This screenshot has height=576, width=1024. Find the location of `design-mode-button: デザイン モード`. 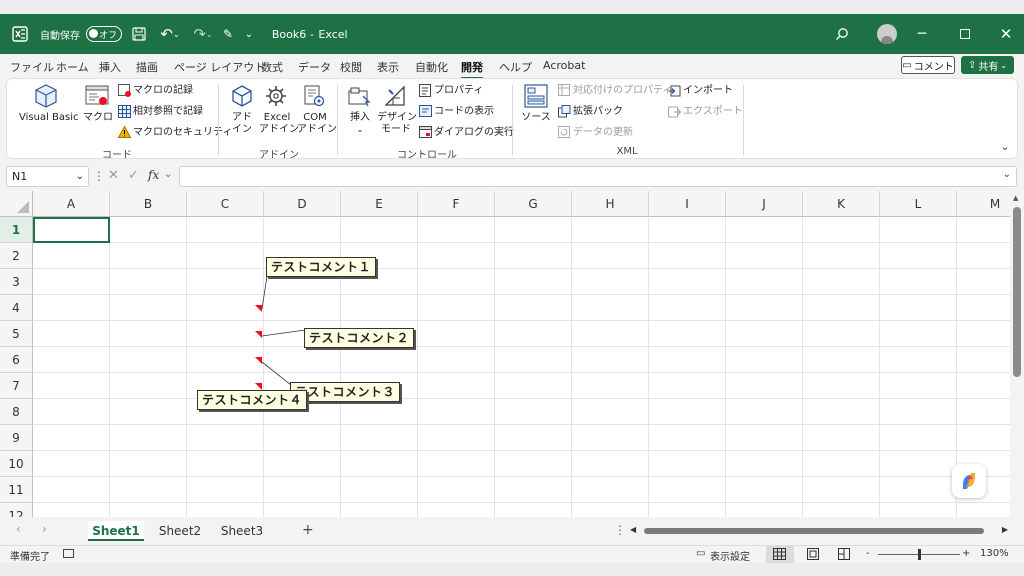

design-mode-button: デザイン モード is located at coordinates (397, 124).